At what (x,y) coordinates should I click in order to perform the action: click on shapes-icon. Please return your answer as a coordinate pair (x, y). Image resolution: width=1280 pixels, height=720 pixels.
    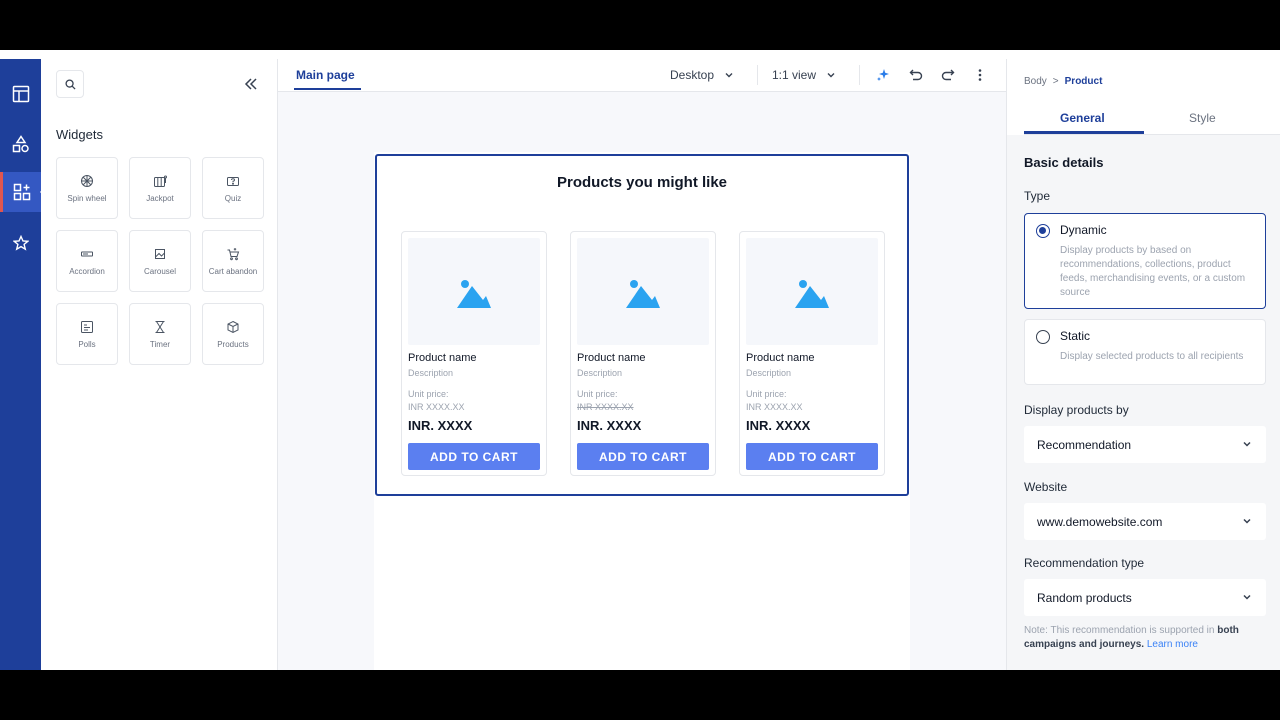
    Looking at the image, I should click on (20, 144).